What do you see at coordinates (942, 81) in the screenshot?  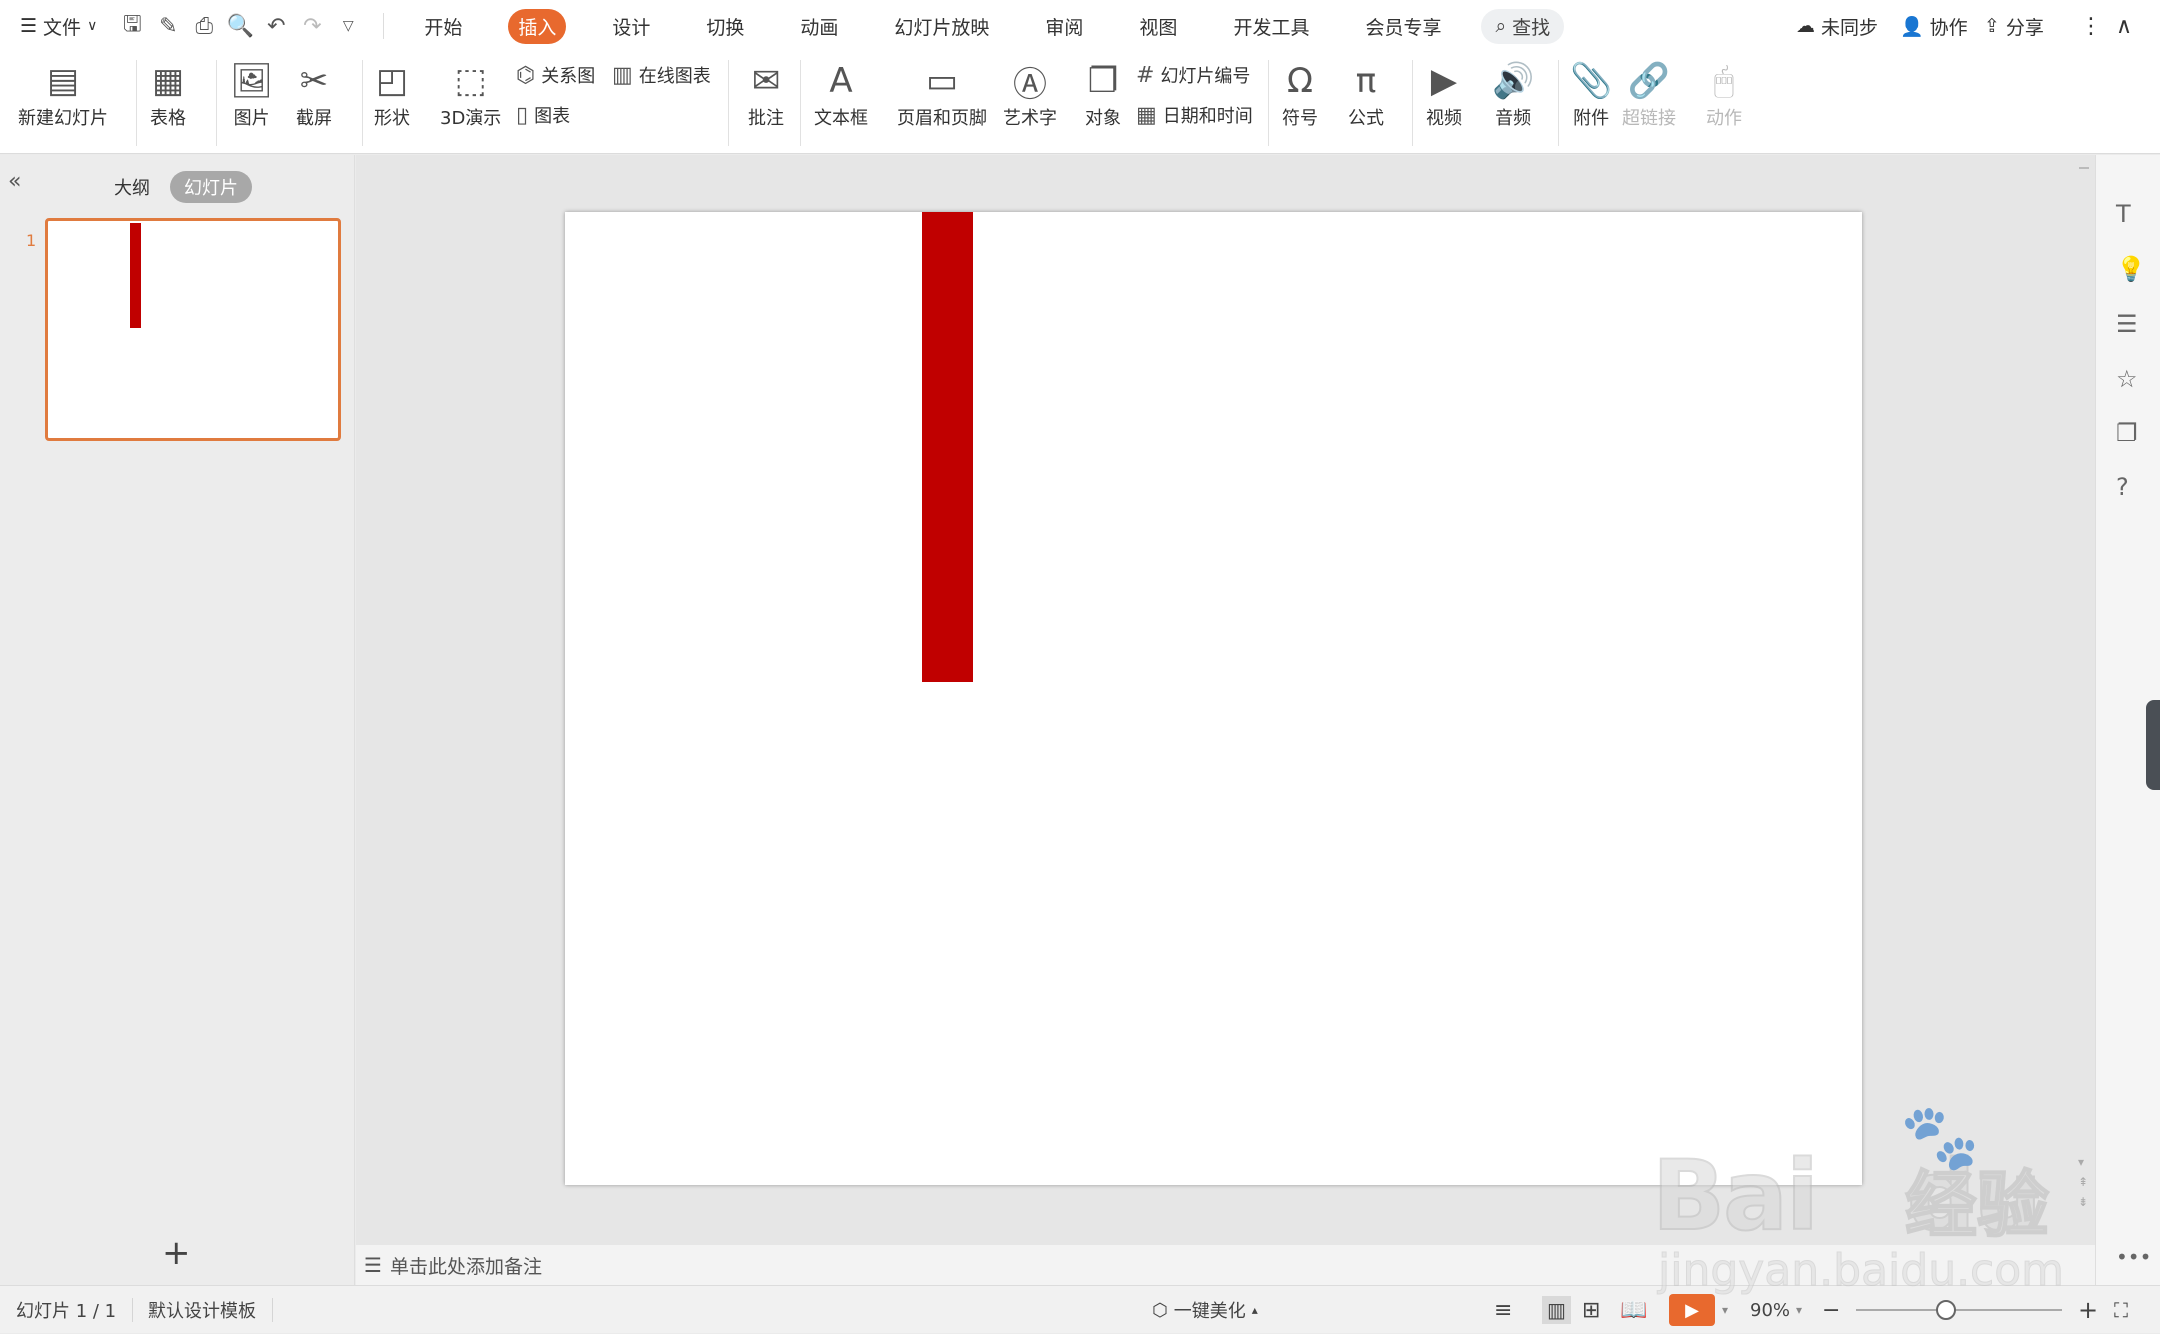 I see `header-footer-icon: ▭` at bounding box center [942, 81].